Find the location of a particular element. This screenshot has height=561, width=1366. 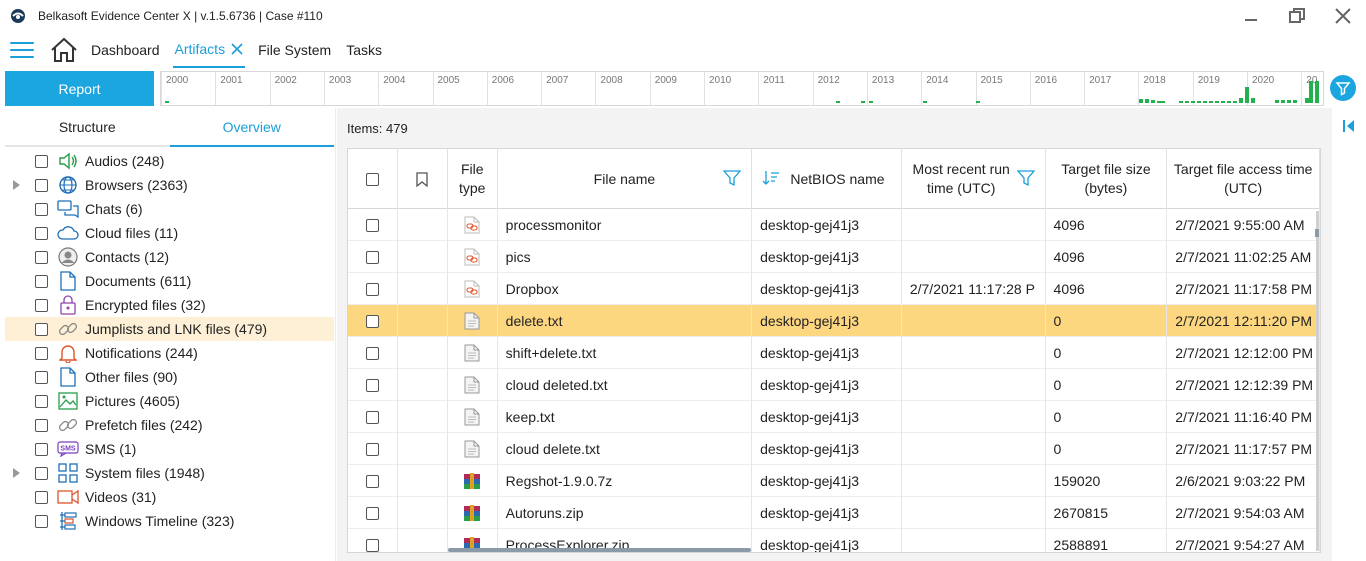

timeline-year: 2000 is located at coordinates (188, 88).